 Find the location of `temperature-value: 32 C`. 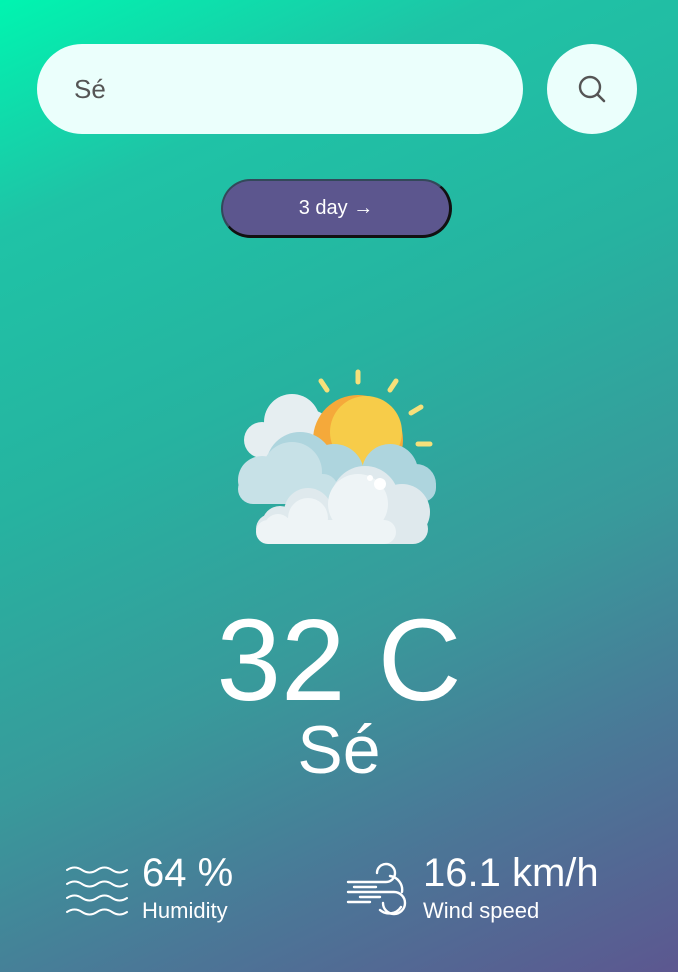

temperature-value: 32 C is located at coordinates (339, 660).